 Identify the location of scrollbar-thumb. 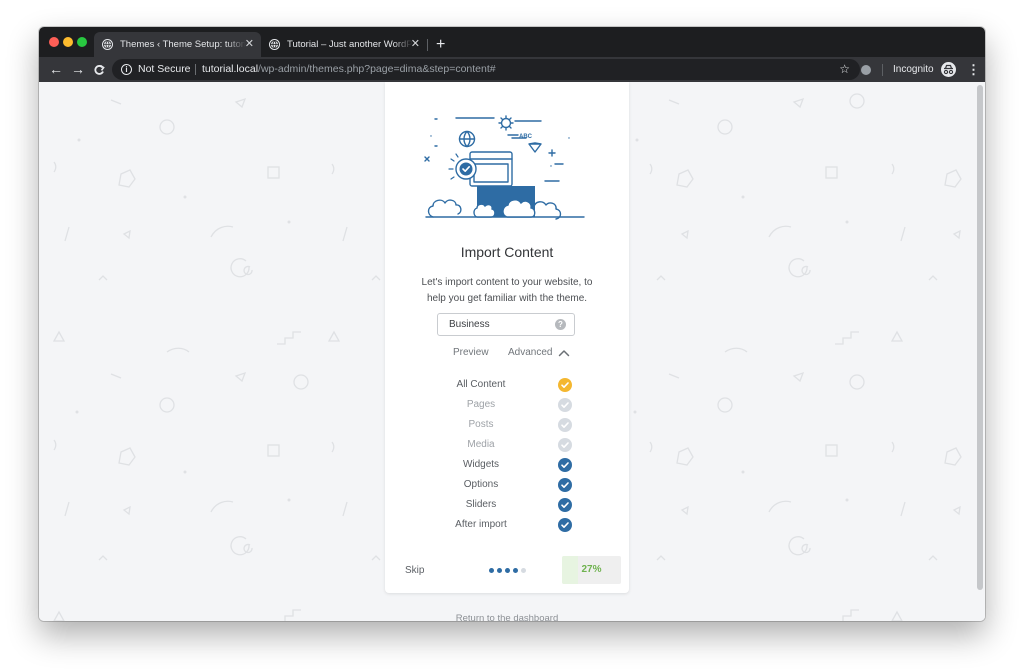
(980, 337).